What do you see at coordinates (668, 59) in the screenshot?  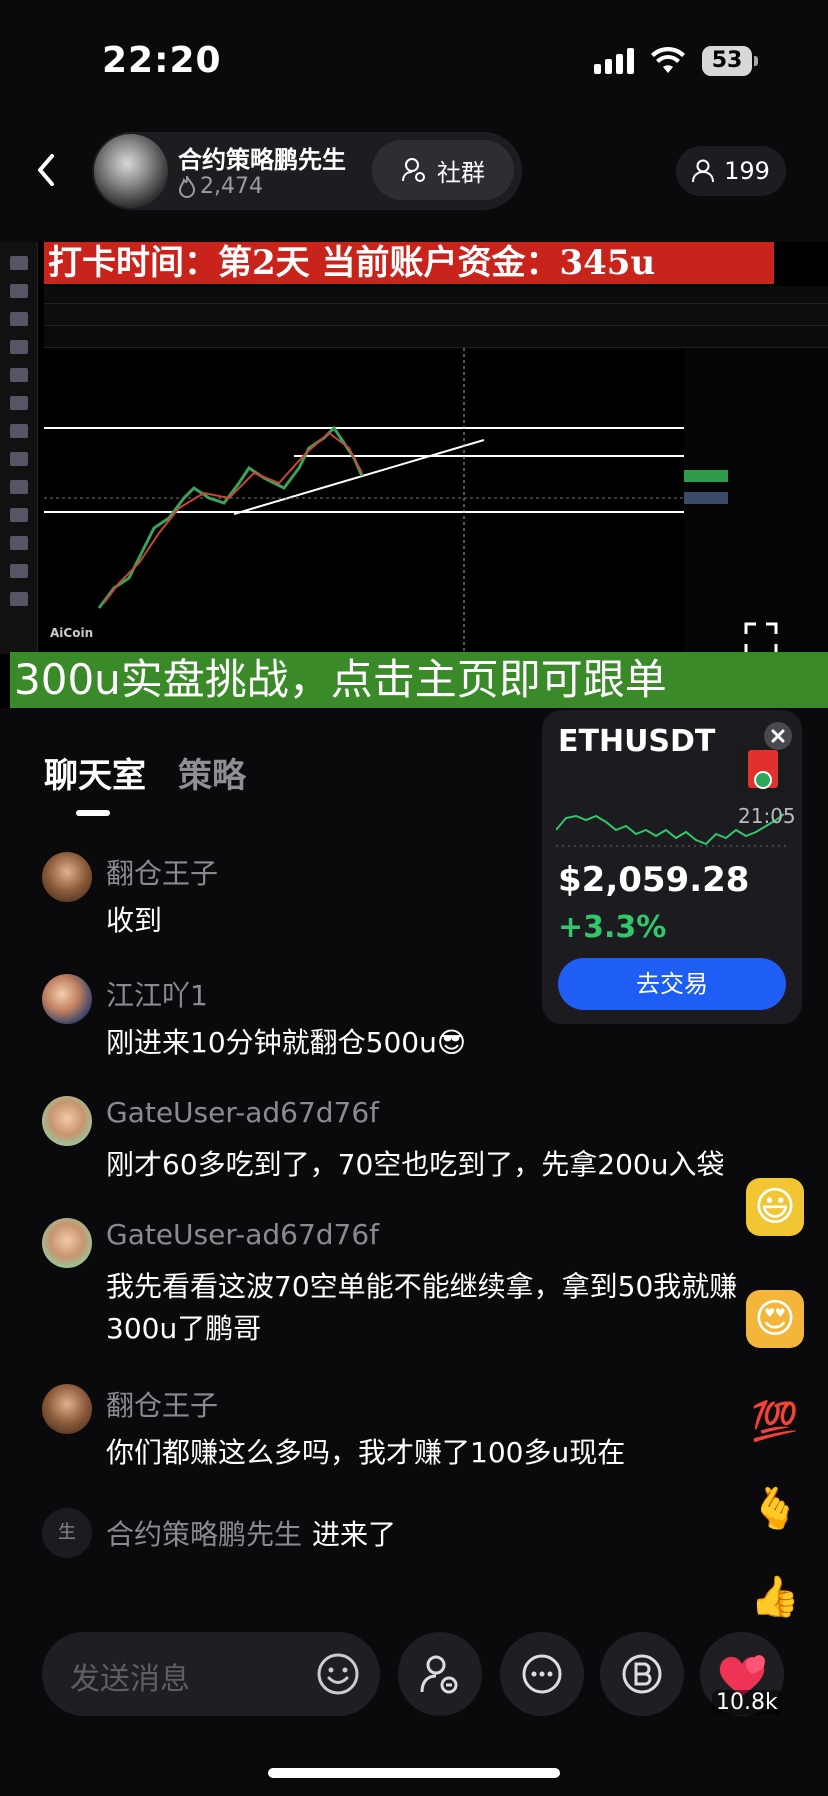 I see `wifi-icon` at bounding box center [668, 59].